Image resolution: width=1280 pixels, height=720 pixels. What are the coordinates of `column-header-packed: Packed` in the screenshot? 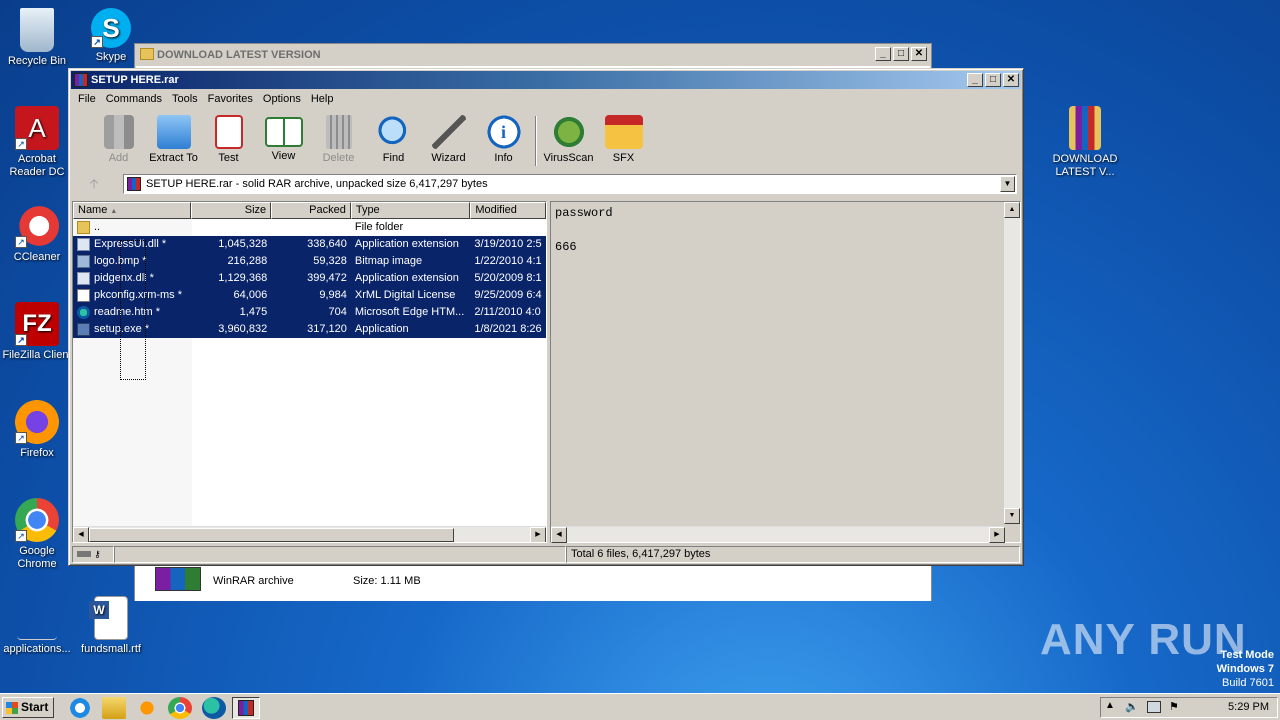 It's located at (311, 210).